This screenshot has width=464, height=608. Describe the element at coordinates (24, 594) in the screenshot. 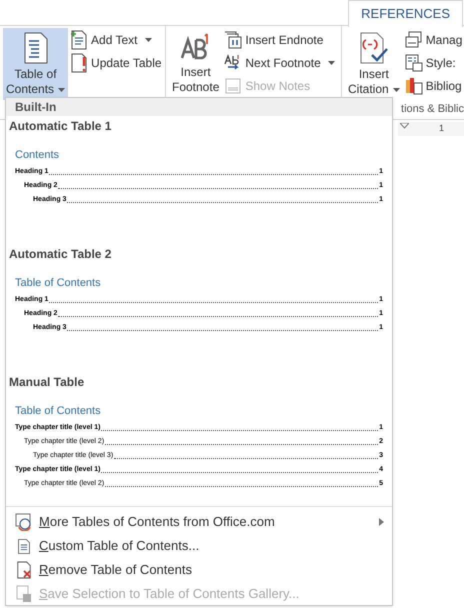

I see `document-disk-icon` at that location.